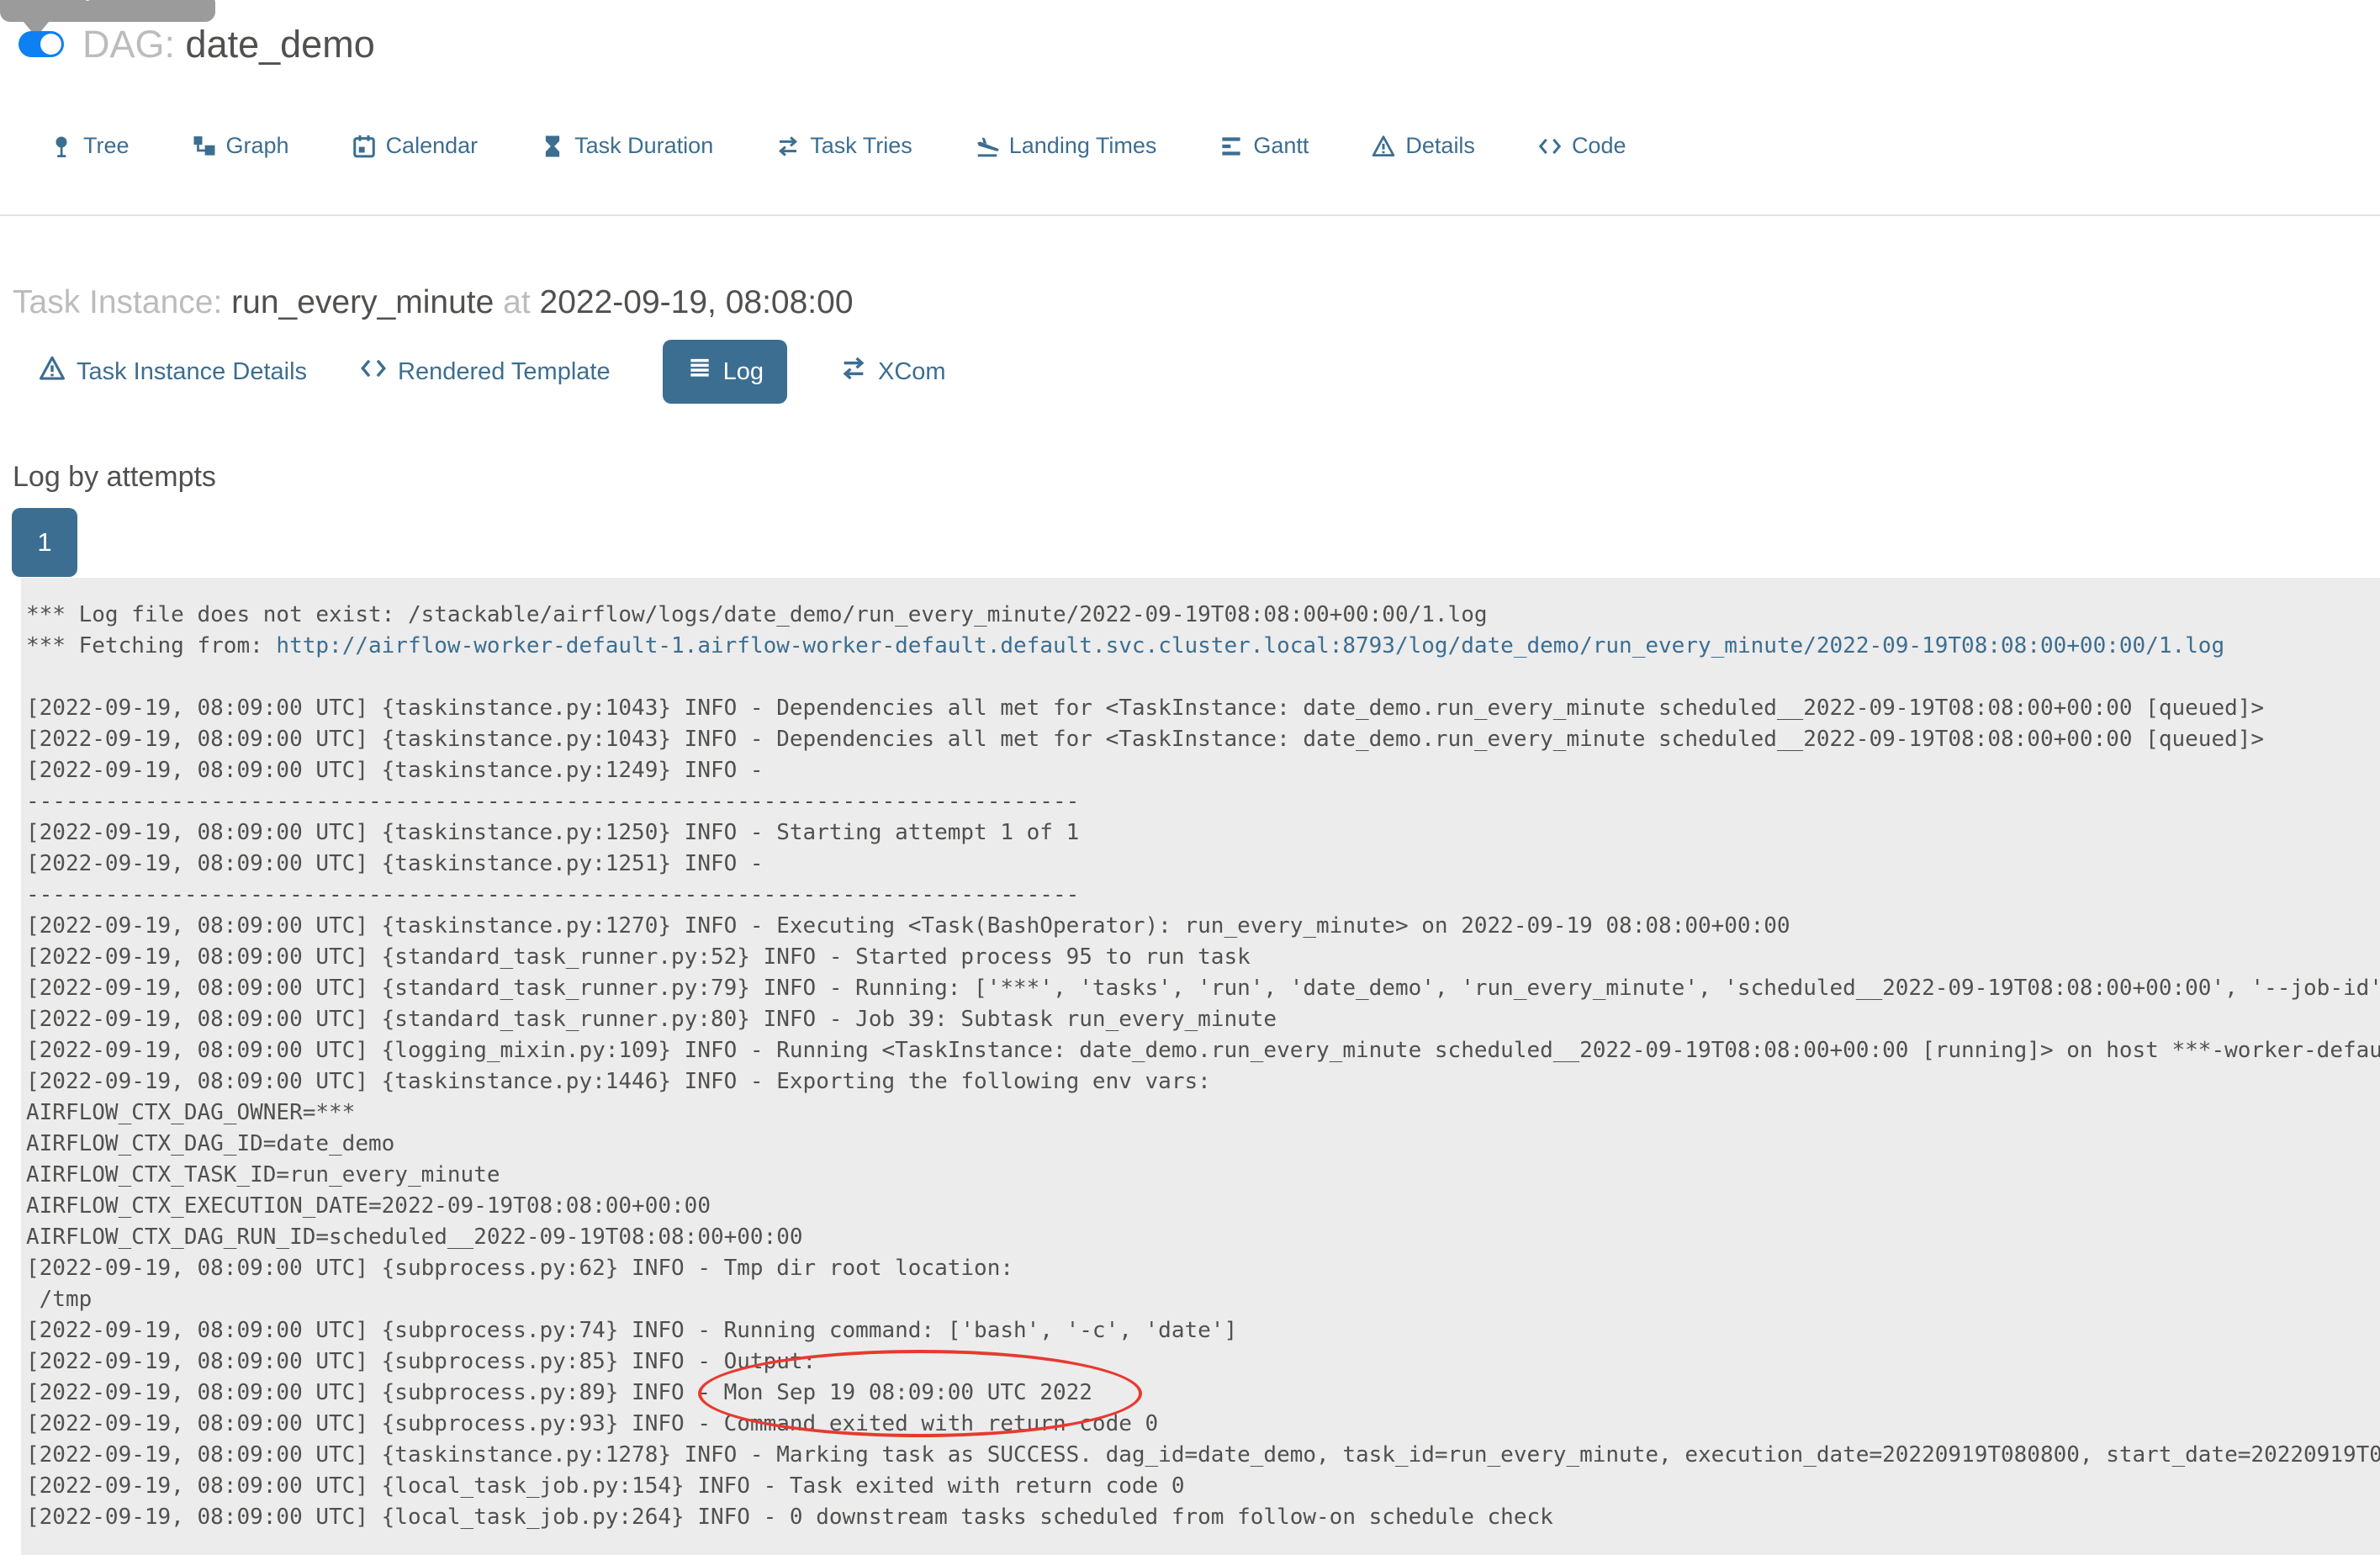 This screenshot has width=2380, height=1555. I want to click on tooltip-dot, so click(87, 0).